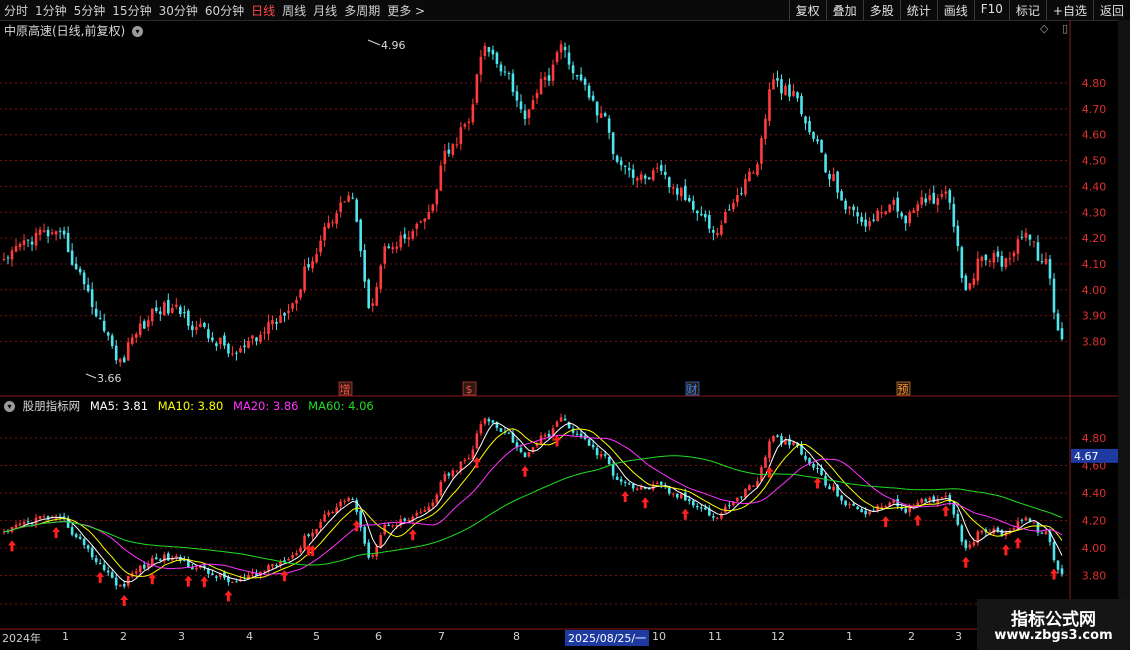  Describe the element at coordinates (1094, 161) in the screenshot. I see `y-tick-3: 4.50` at that location.